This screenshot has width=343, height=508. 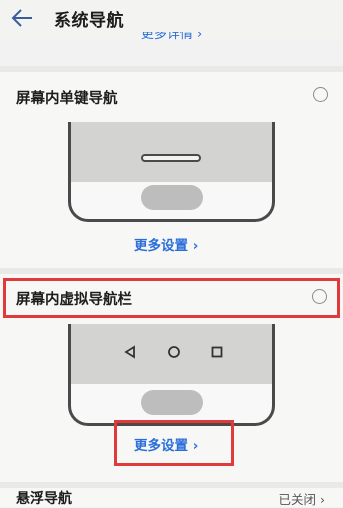 What do you see at coordinates (171, 158) in the screenshot?
I see `nav-slot` at bounding box center [171, 158].